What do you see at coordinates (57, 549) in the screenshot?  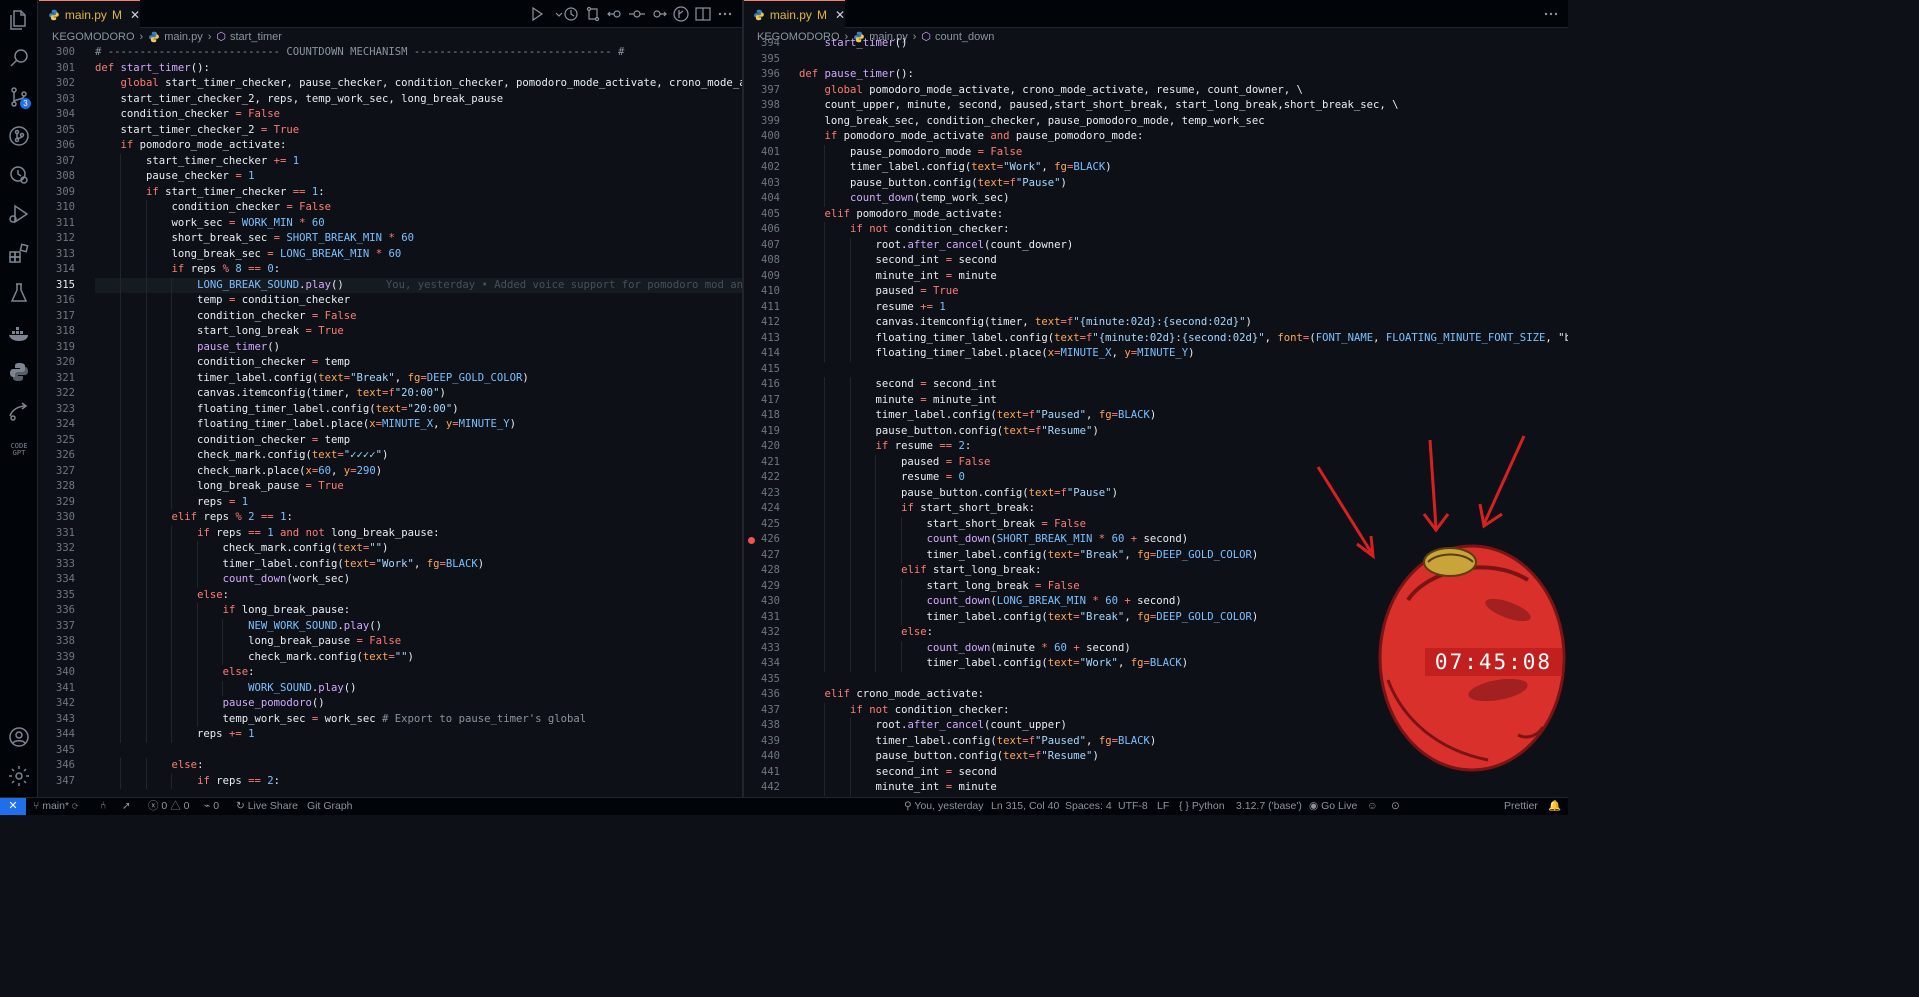 I see `line-number: 332` at bounding box center [57, 549].